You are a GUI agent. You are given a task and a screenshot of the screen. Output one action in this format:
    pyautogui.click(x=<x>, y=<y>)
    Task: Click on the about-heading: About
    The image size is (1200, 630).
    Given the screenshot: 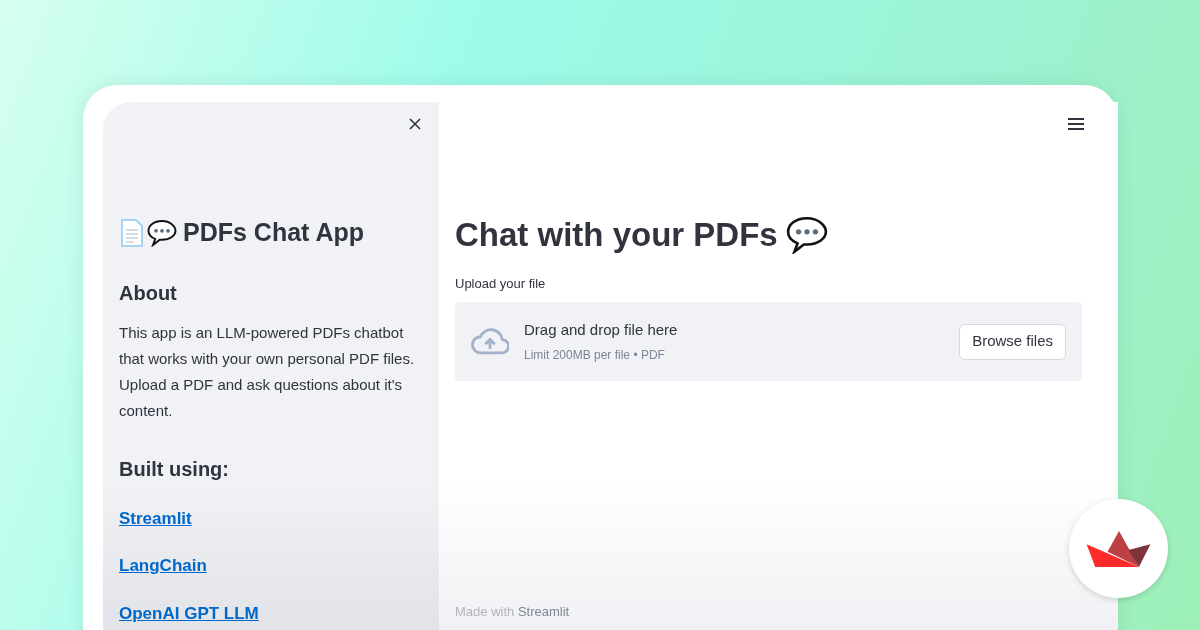 What is the action you would take?
    pyautogui.click(x=148, y=293)
    